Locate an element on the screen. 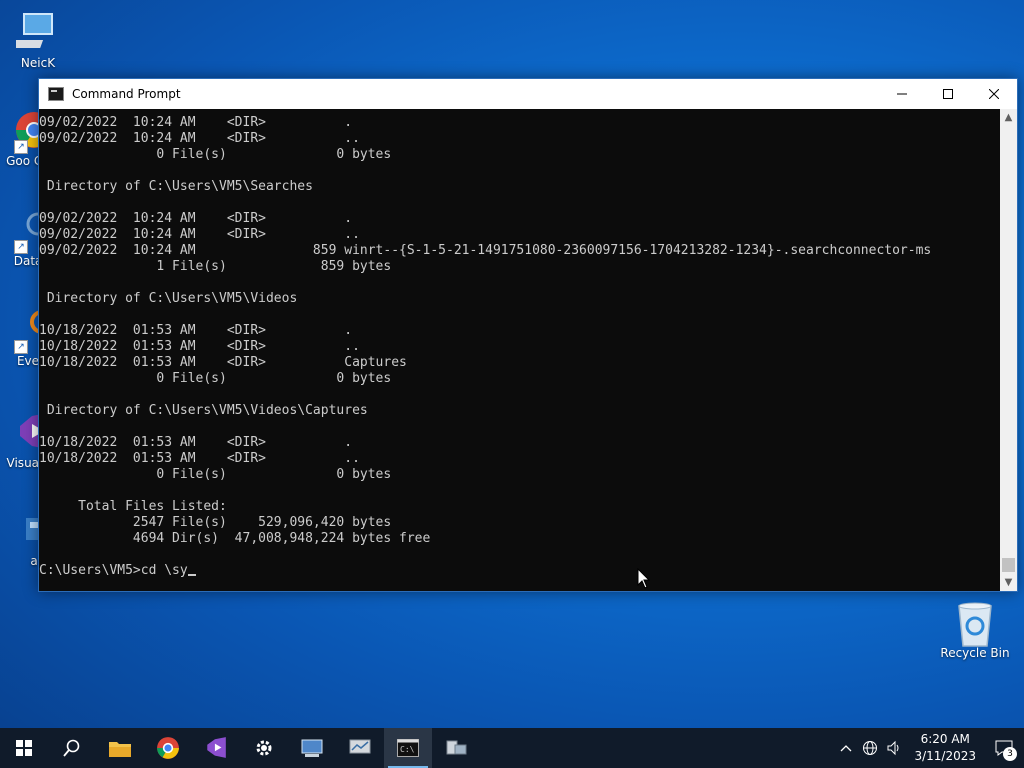 The height and width of the screenshot is (768, 1024). visual-studio-icon is located at coordinates (216, 747).